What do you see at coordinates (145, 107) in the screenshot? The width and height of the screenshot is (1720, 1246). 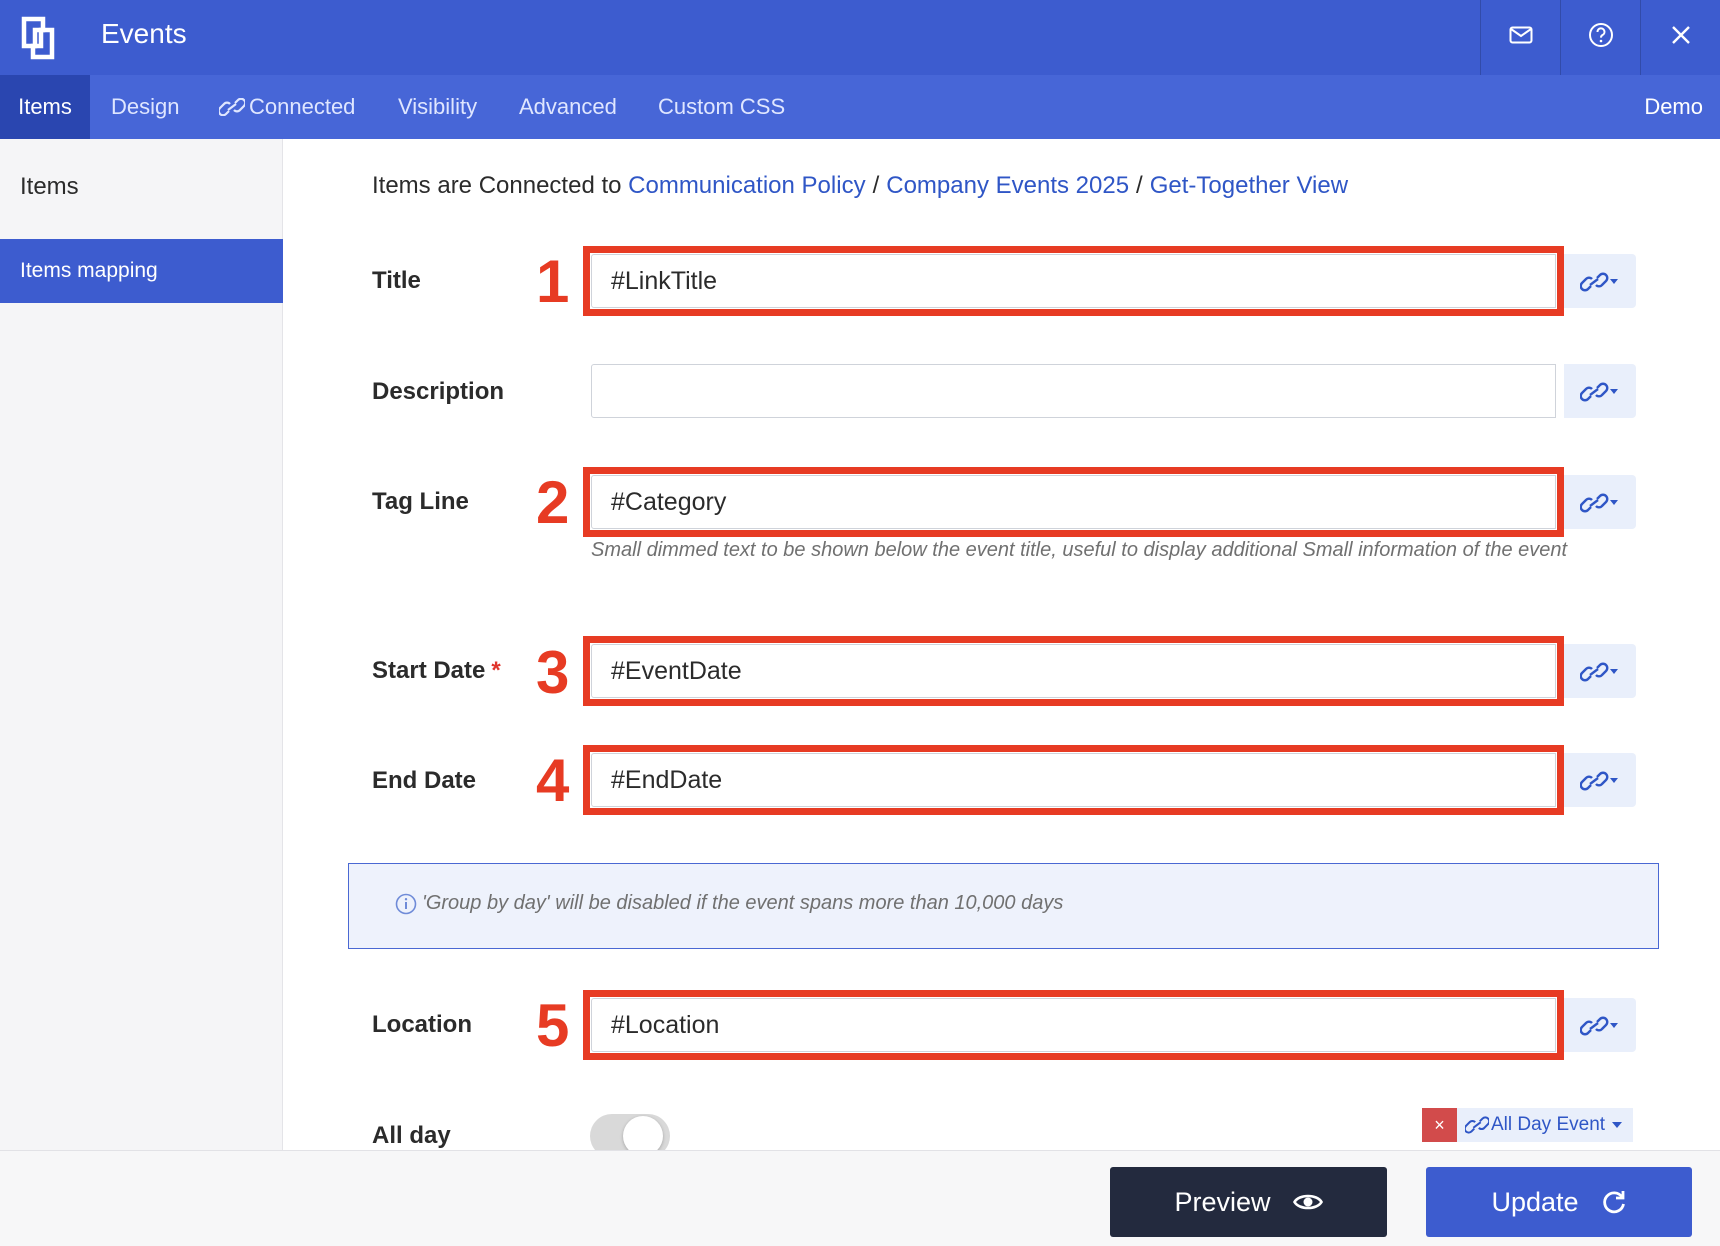 I see `tab-design: Design` at bounding box center [145, 107].